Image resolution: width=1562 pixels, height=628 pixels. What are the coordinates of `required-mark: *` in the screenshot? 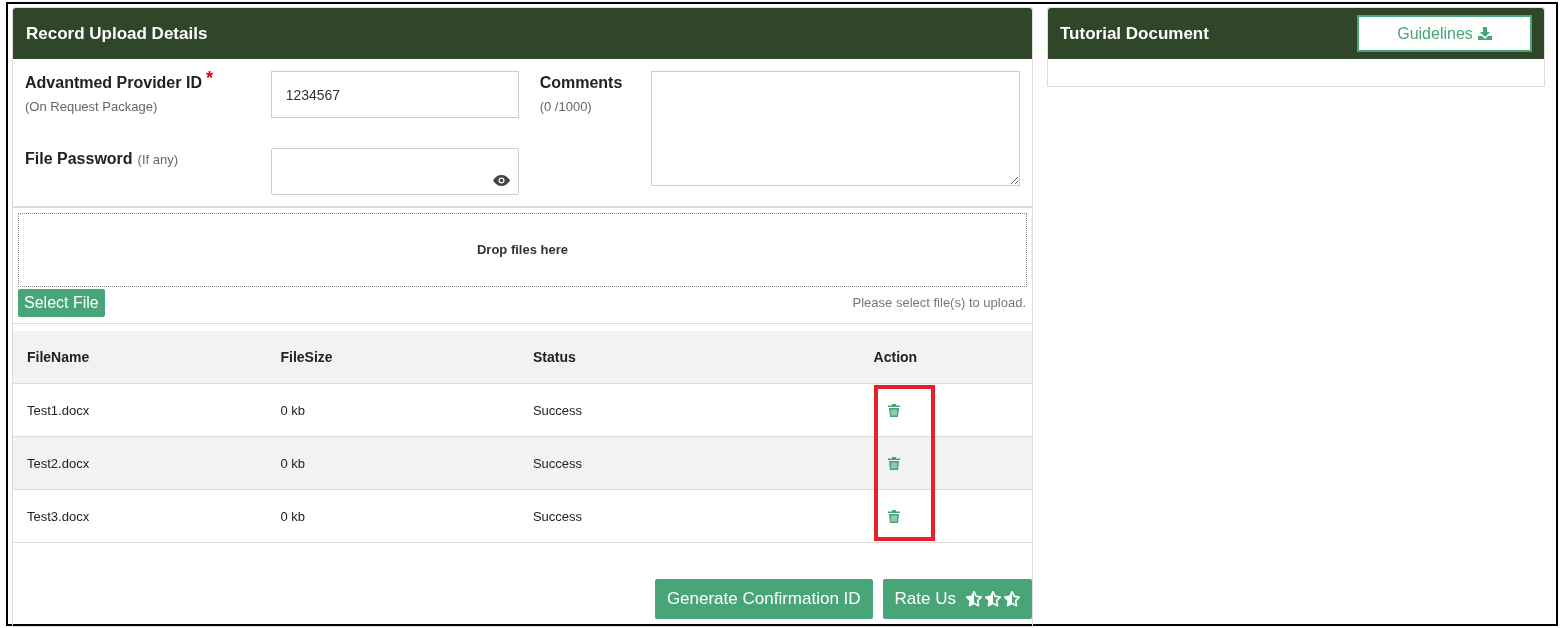 It's located at (209, 78).